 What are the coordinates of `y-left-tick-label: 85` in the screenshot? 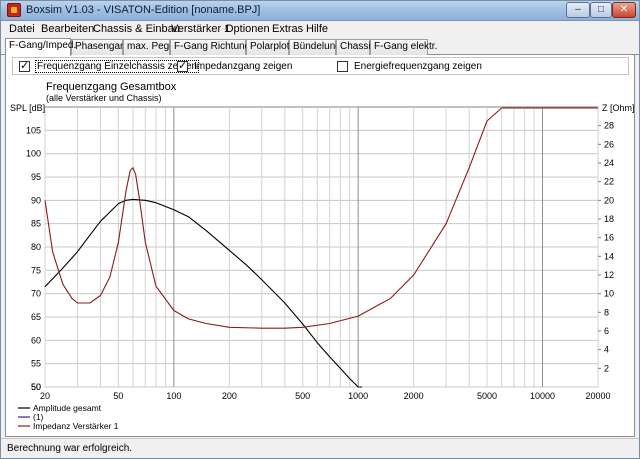 It's located at (36, 224).